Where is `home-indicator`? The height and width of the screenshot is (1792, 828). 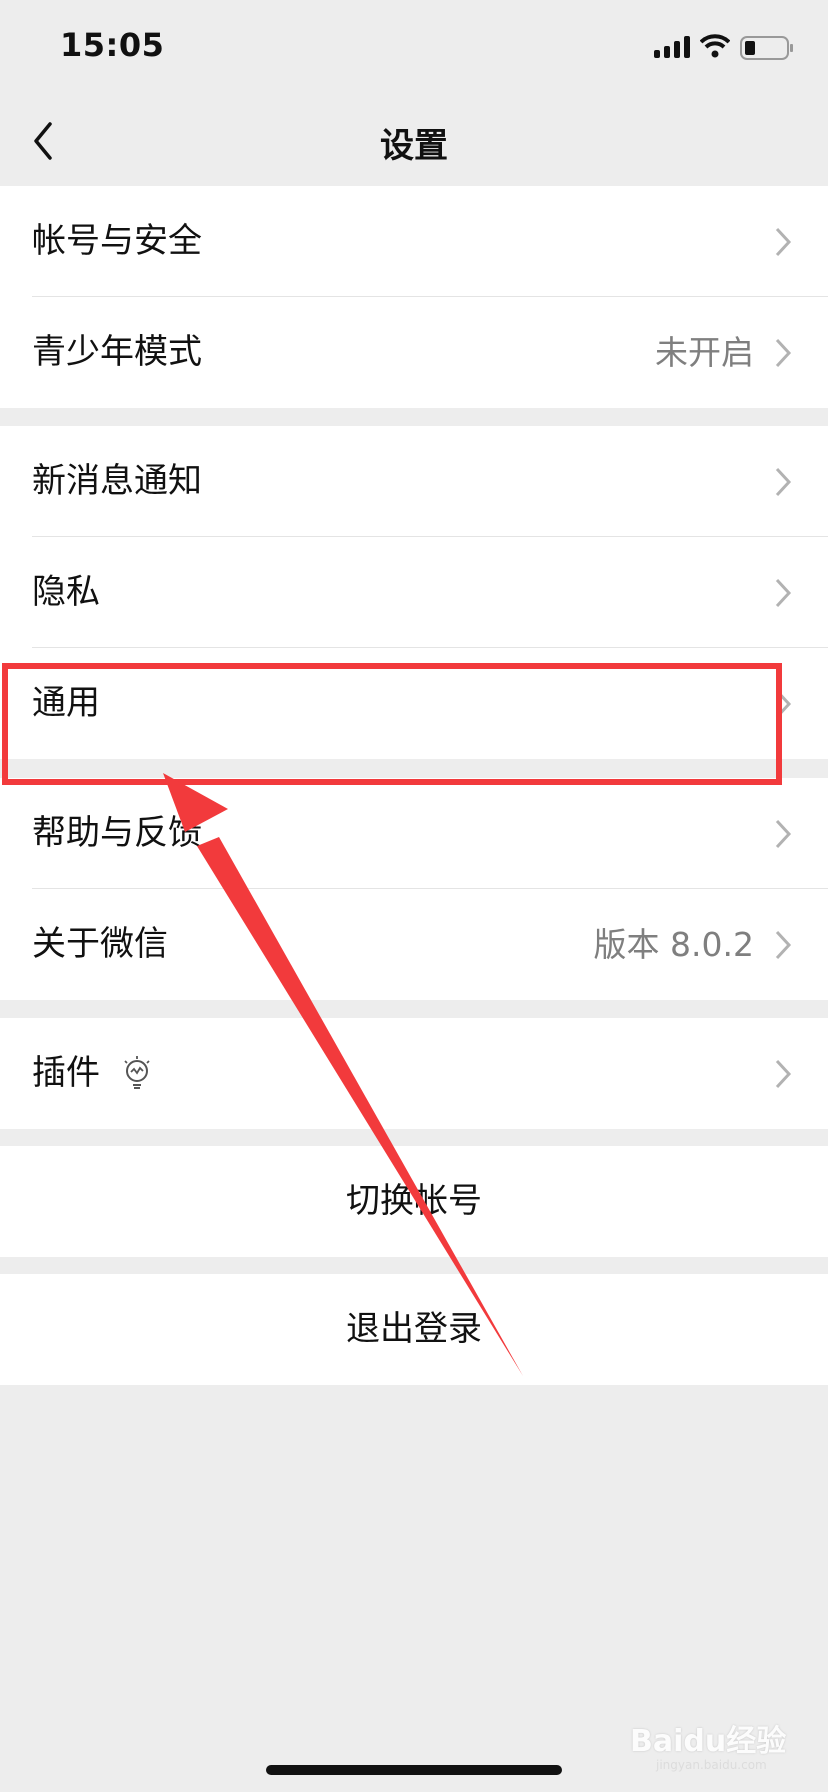 home-indicator is located at coordinates (414, 1770).